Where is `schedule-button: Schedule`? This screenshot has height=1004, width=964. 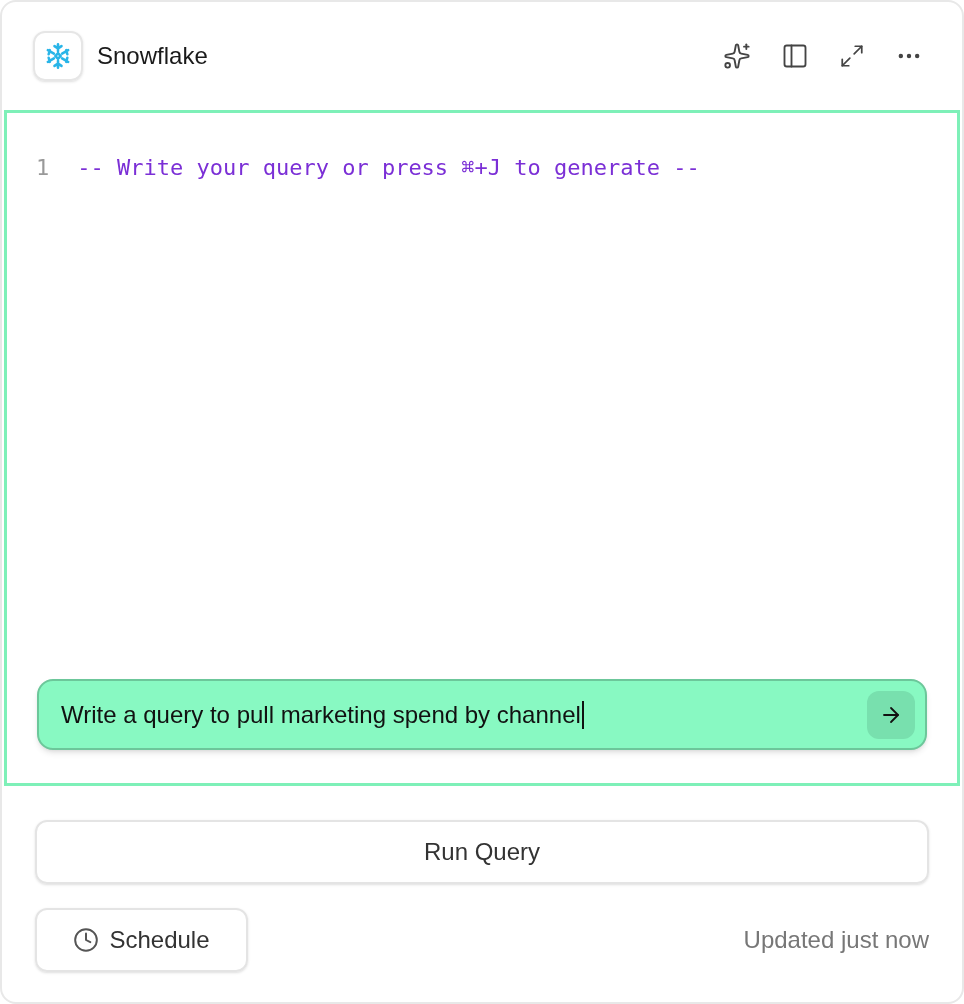
schedule-button: Schedule is located at coordinates (141, 940).